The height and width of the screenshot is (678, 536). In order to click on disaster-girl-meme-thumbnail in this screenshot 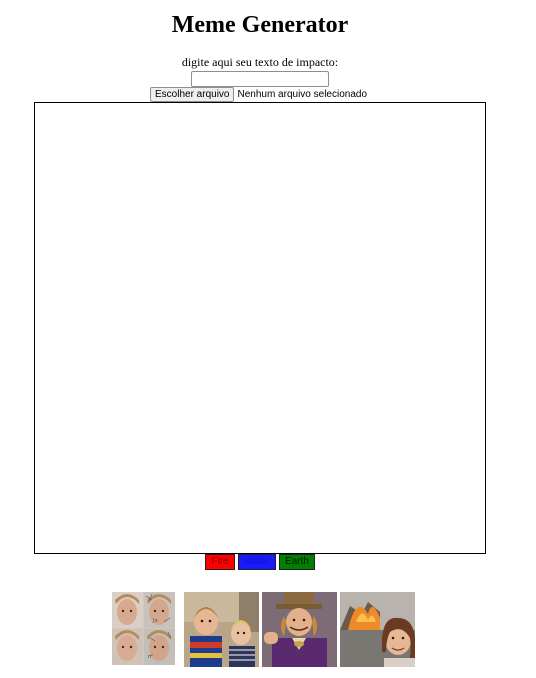, I will do `click(377, 629)`.